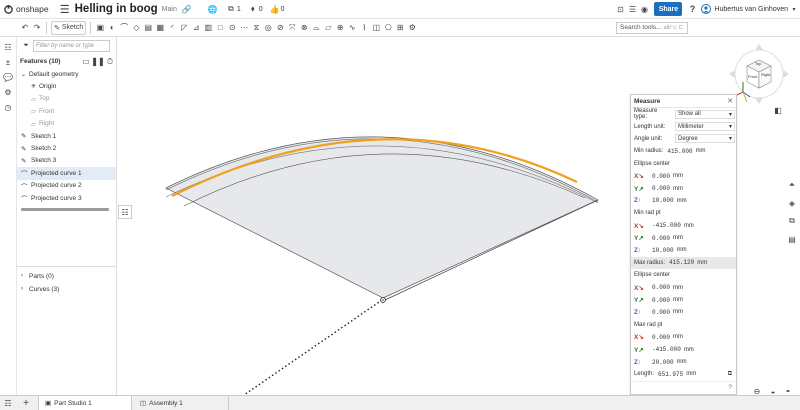 This screenshot has height=410, width=800. Describe the element at coordinates (778, 110) in the screenshot. I see `view-options-icon: ◧` at that location.